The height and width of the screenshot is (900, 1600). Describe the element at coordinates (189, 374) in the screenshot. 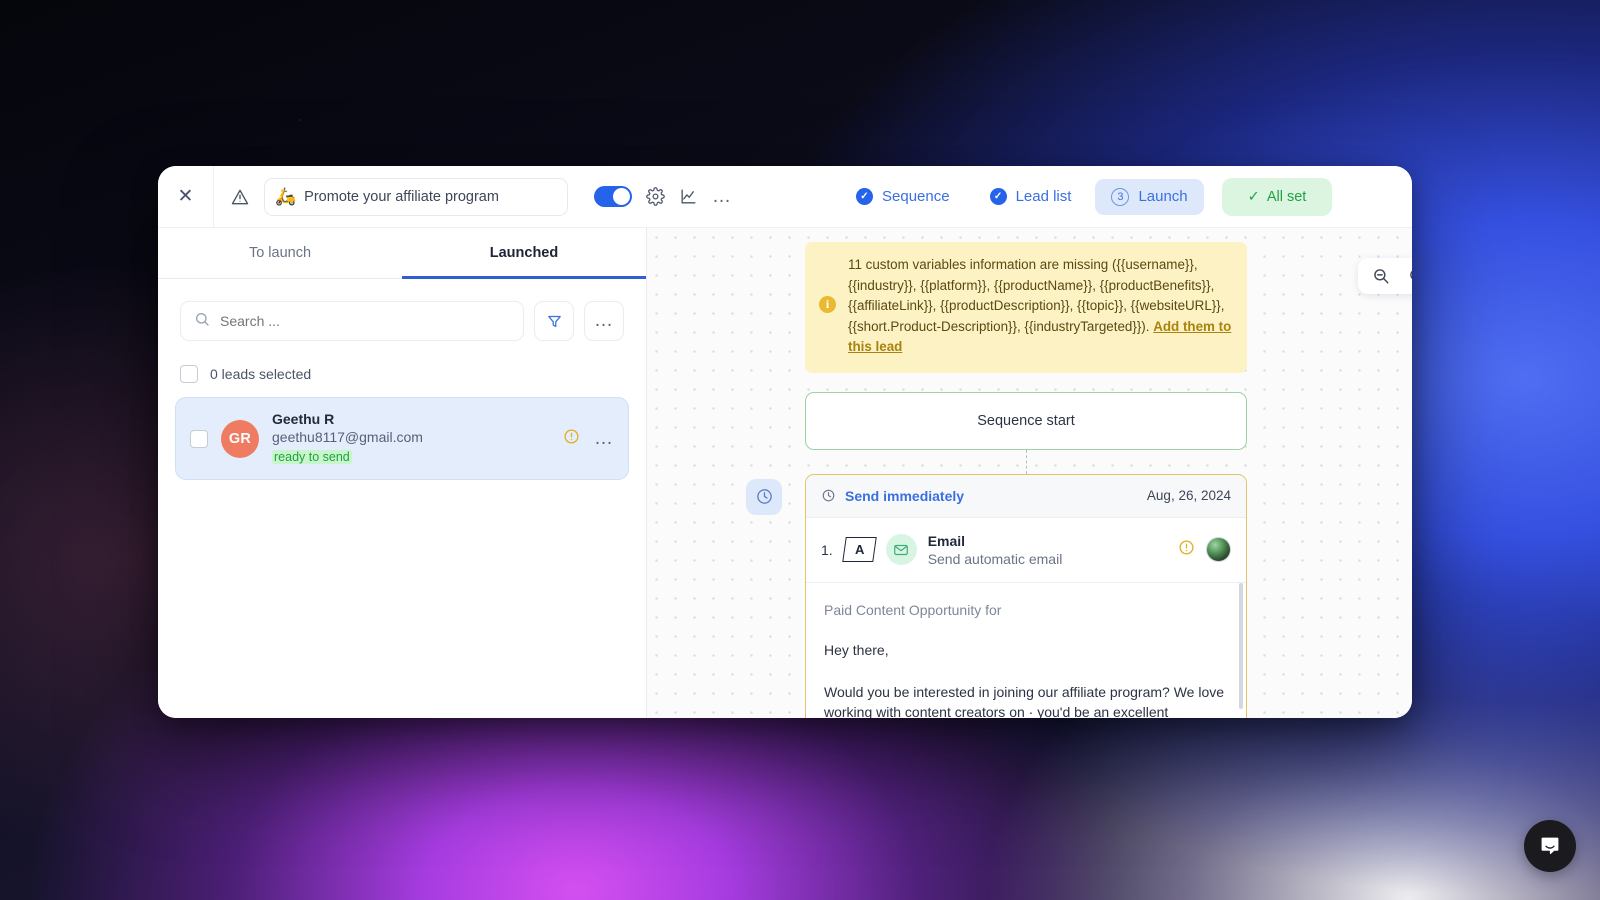

I see `select-all-checkbox` at that location.